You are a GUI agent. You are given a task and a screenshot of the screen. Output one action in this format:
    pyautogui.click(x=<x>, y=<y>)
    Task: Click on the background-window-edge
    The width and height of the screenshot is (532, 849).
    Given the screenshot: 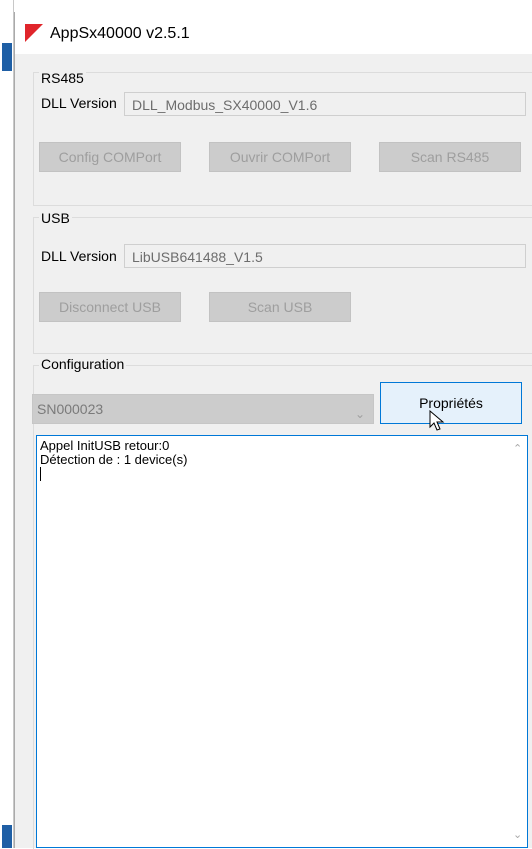 What is the action you would take?
    pyautogui.click(x=7, y=424)
    